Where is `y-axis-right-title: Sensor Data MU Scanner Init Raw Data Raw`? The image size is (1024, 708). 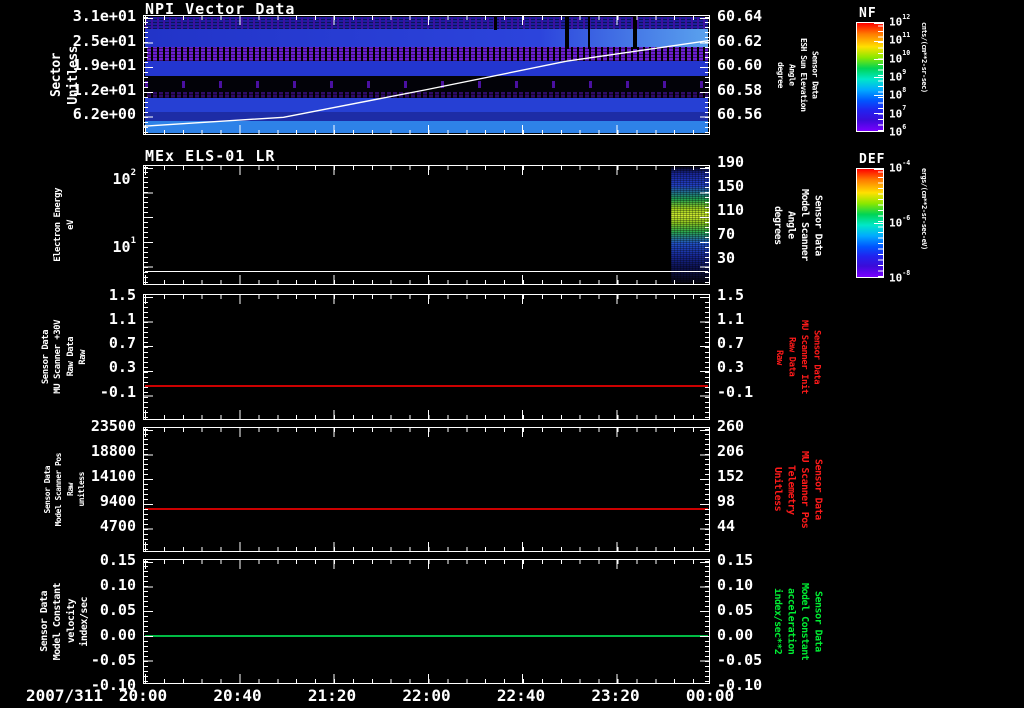 y-axis-right-title: Sensor Data MU Scanner Init Raw Data Raw is located at coordinates (797, 357).